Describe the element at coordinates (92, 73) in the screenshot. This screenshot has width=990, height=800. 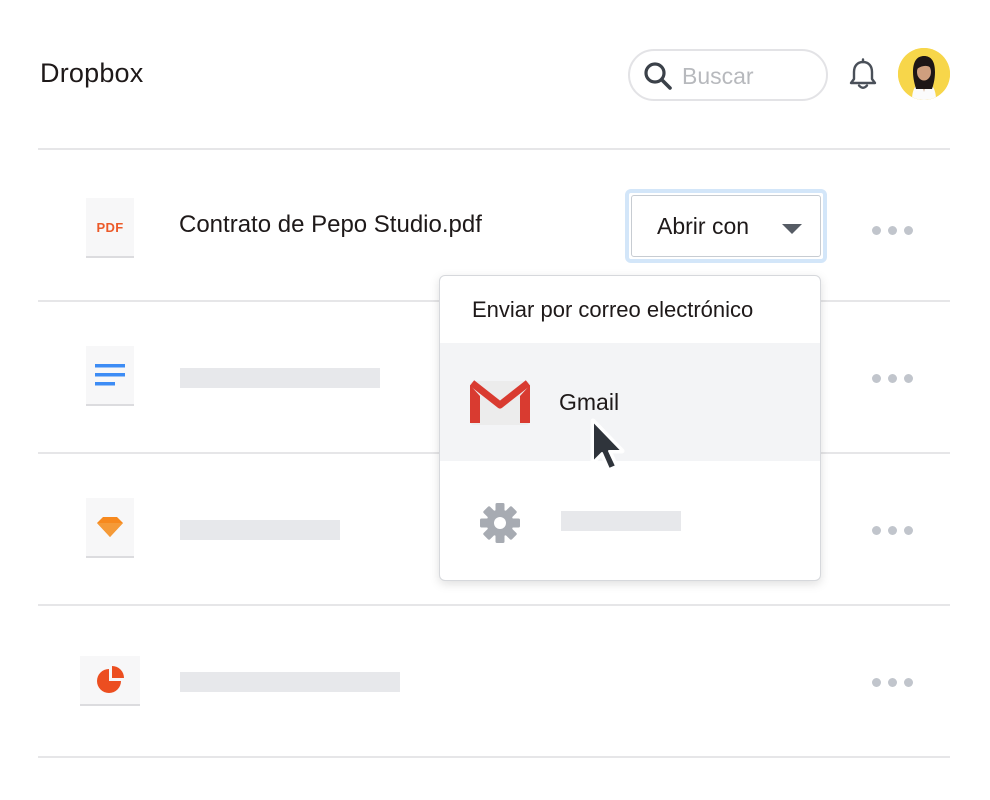
I see `app-title: Dropbox` at that location.